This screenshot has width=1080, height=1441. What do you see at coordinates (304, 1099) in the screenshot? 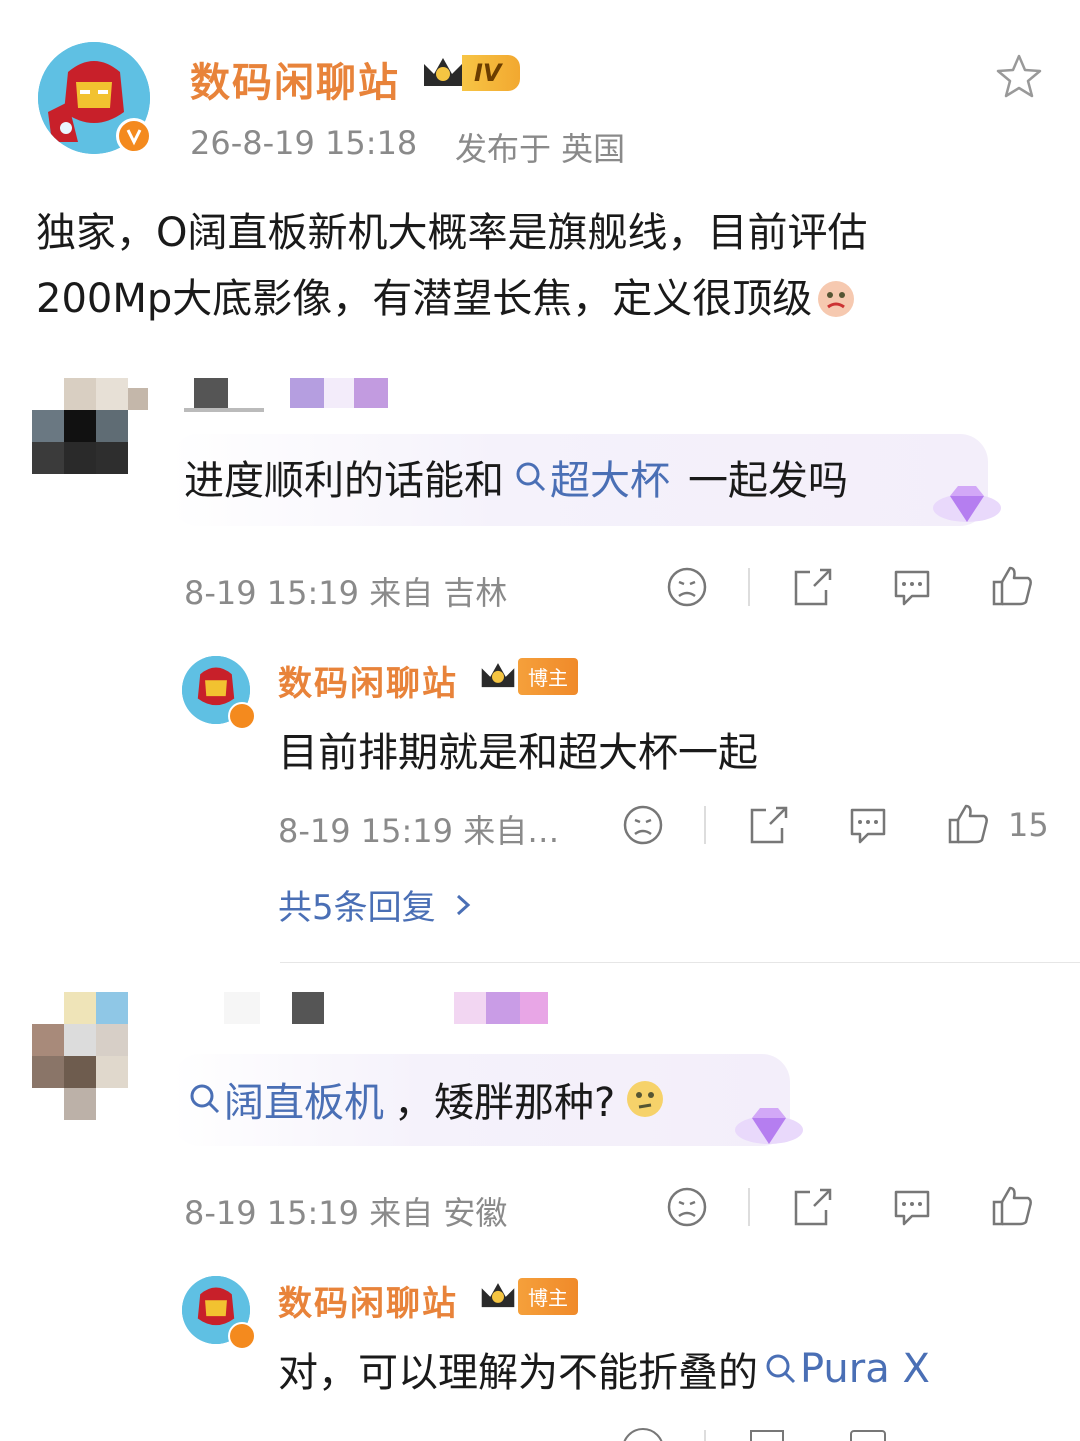
I see `comment2-topic-link: 阔直板机` at bounding box center [304, 1099].